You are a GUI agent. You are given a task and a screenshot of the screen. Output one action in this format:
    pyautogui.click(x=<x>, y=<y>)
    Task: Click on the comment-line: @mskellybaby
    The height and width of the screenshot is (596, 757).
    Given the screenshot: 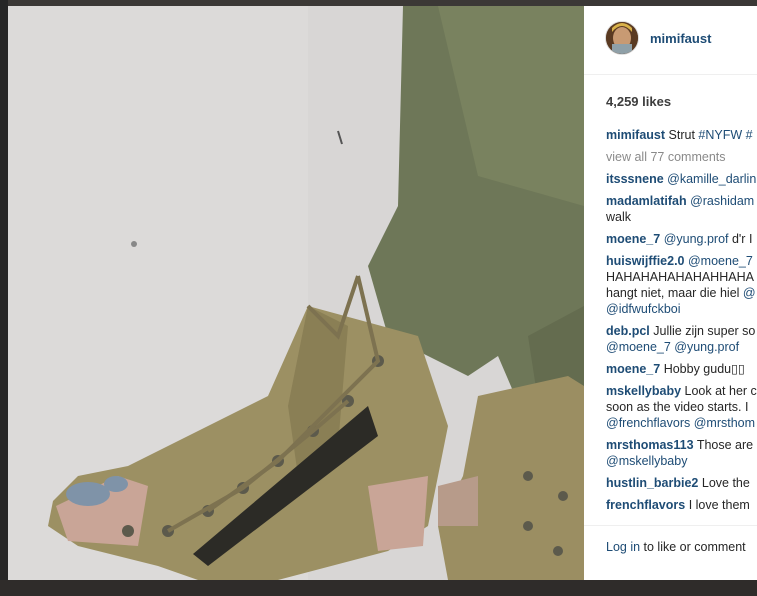 What is the action you would take?
    pyautogui.click(x=681, y=461)
    